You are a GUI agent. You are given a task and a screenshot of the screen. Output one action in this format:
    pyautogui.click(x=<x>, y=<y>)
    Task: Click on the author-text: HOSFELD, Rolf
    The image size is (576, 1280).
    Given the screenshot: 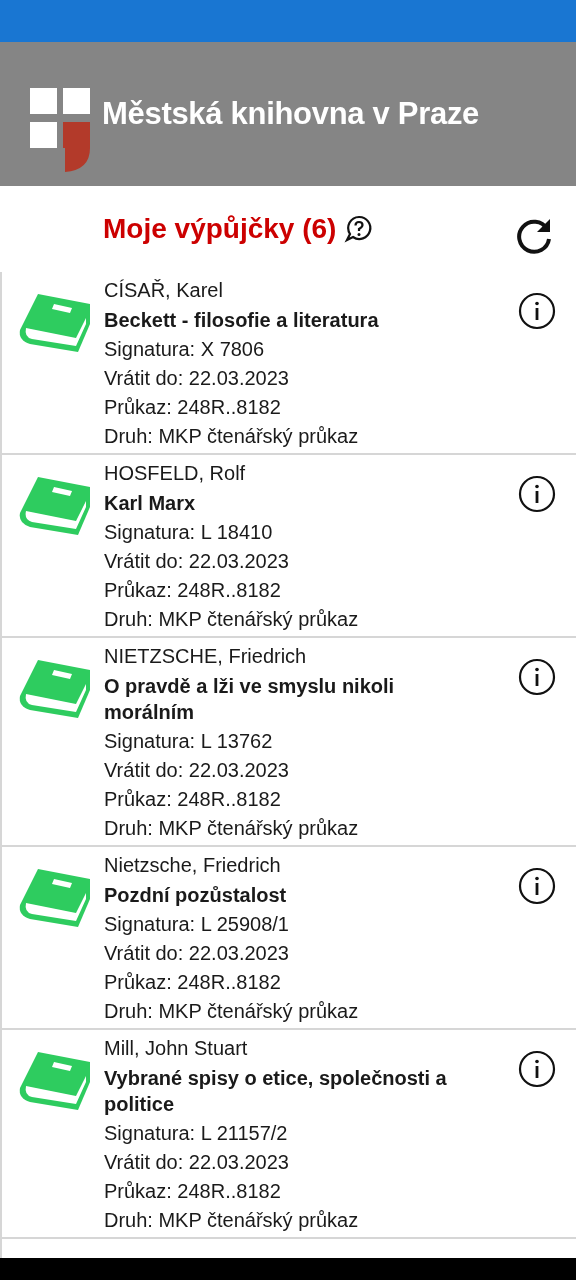 What is the action you would take?
    pyautogui.click(x=175, y=473)
    